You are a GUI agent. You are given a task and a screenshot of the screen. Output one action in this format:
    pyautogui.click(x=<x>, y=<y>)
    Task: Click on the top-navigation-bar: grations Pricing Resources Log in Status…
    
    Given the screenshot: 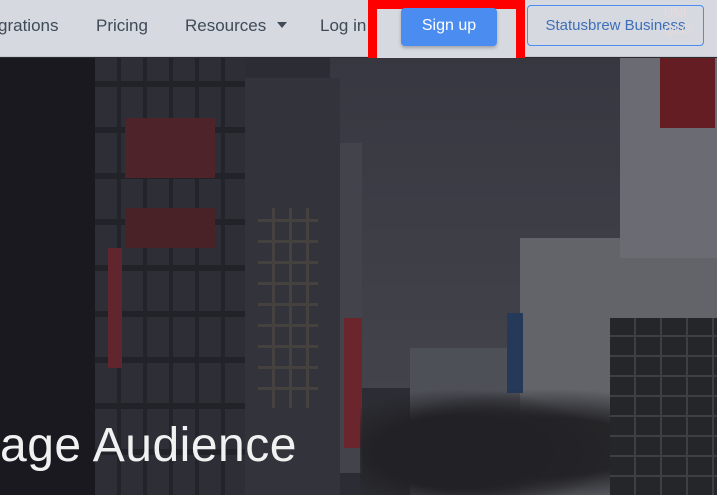 What is the action you would take?
    pyautogui.click(x=358, y=28)
    